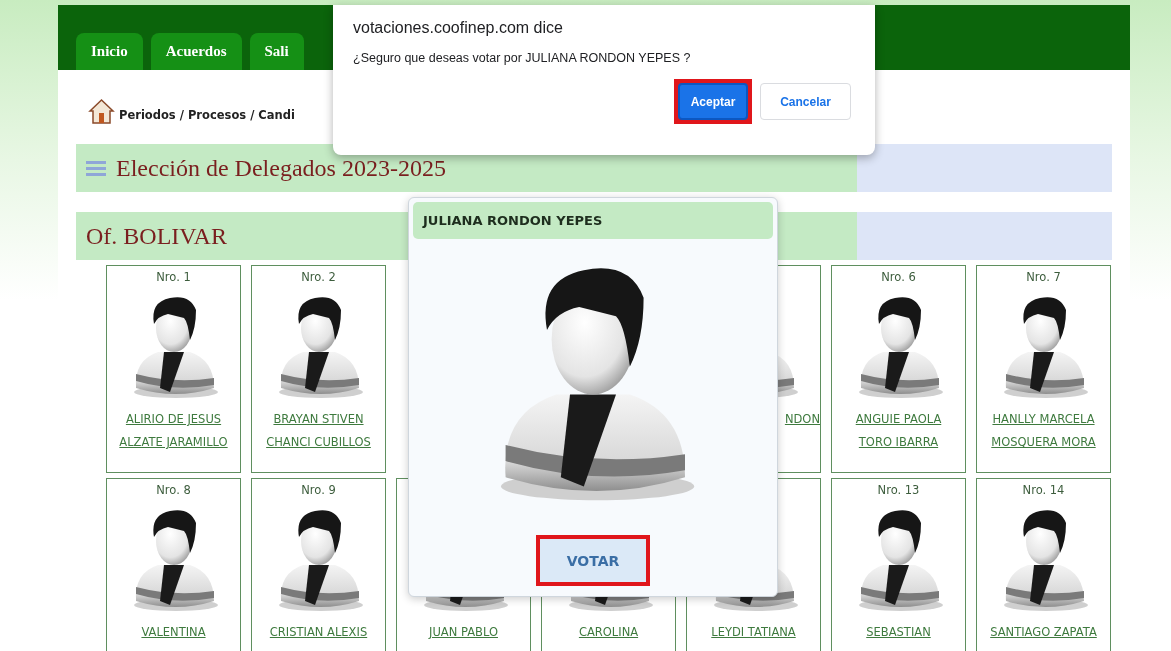 The width and height of the screenshot is (1171, 651). What do you see at coordinates (802, 419) in the screenshot?
I see `candidate-name-link: NDON` at bounding box center [802, 419].